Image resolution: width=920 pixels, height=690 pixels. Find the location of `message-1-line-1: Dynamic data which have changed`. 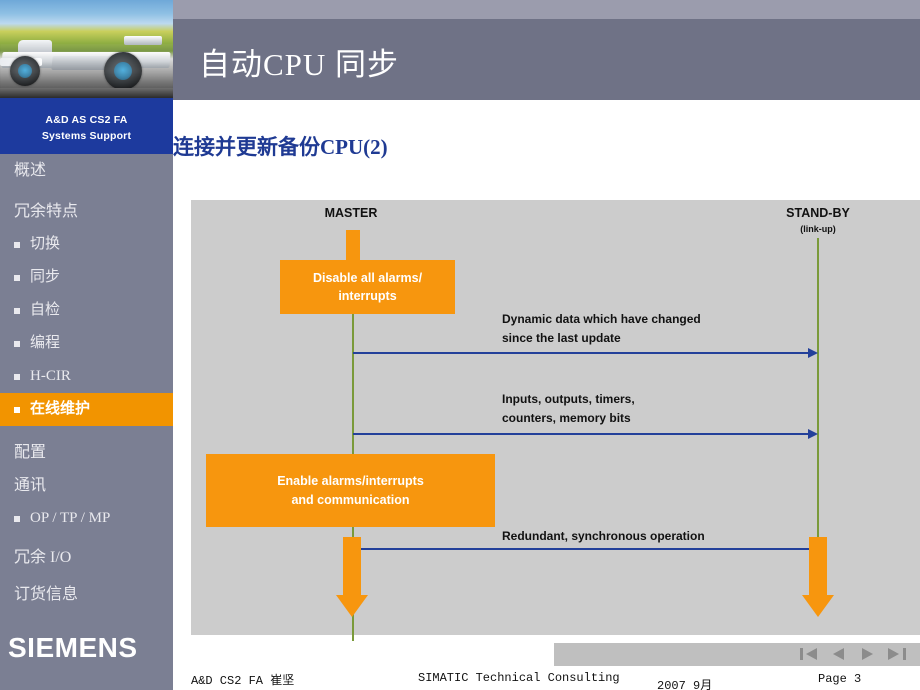

message-1-line-1: Dynamic data which have changed is located at coordinates (601, 319).